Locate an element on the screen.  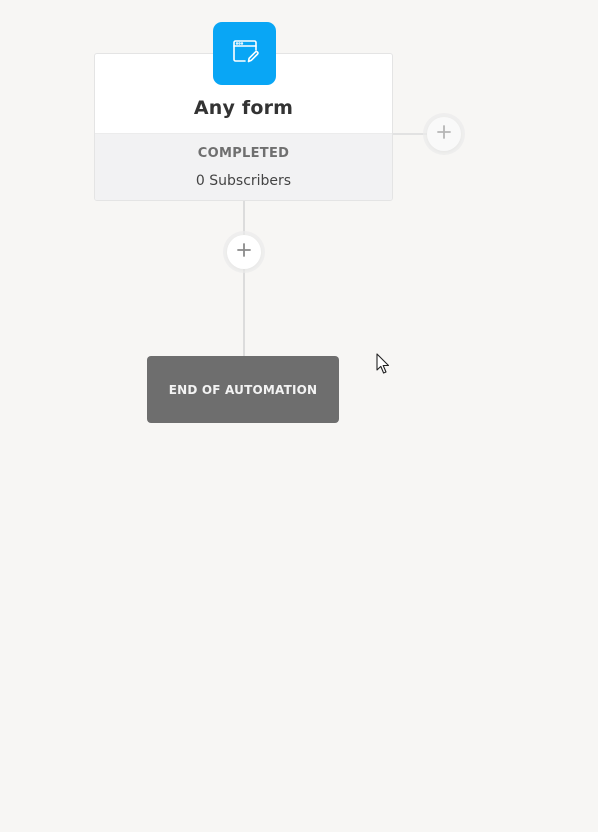
add-step-below-button is located at coordinates (244, 252).